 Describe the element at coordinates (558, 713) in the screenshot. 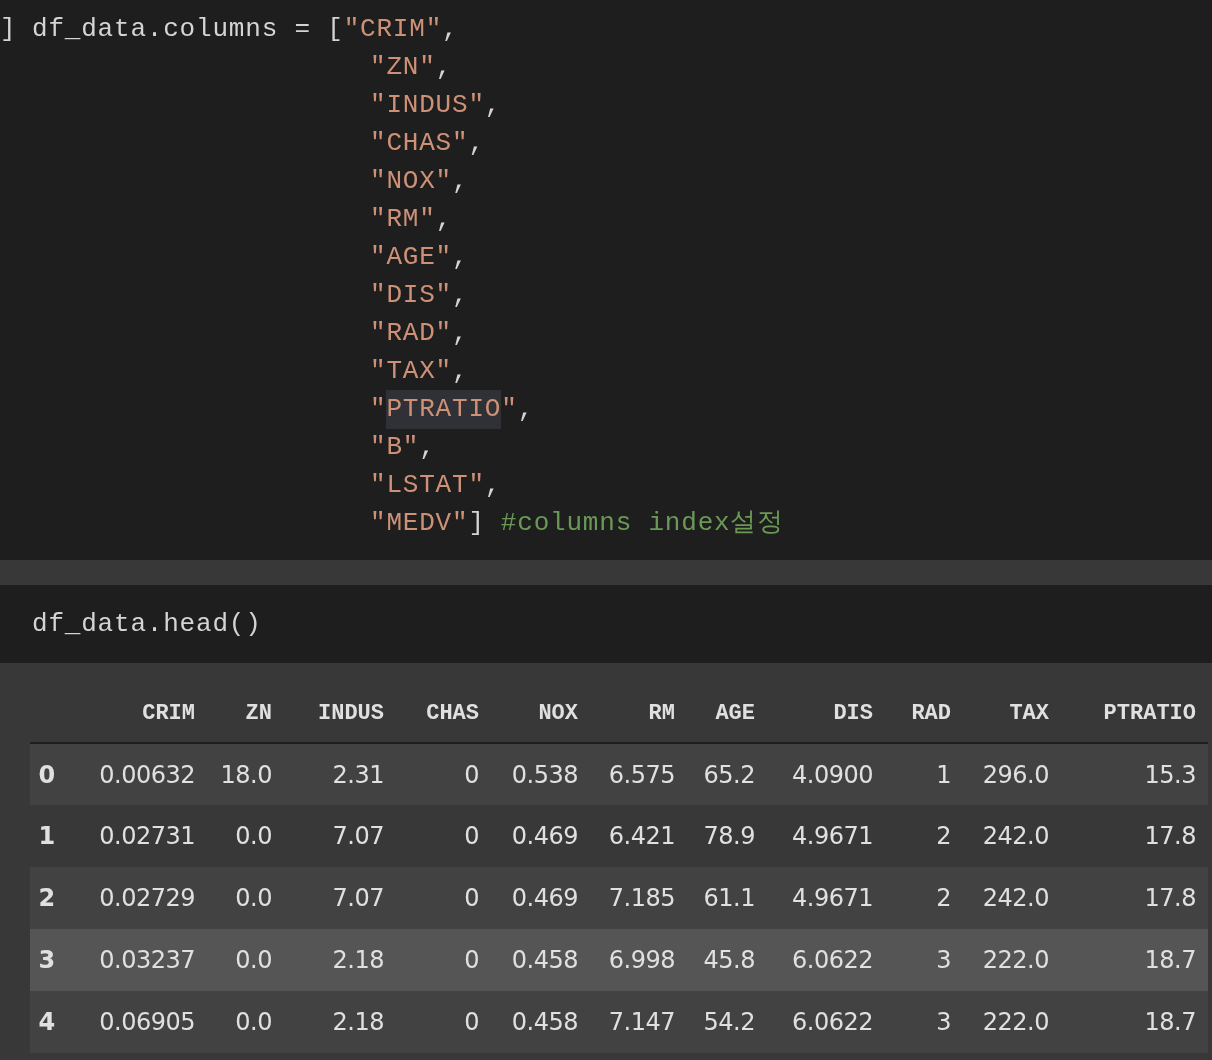

I see `column-header: NOX` at that location.